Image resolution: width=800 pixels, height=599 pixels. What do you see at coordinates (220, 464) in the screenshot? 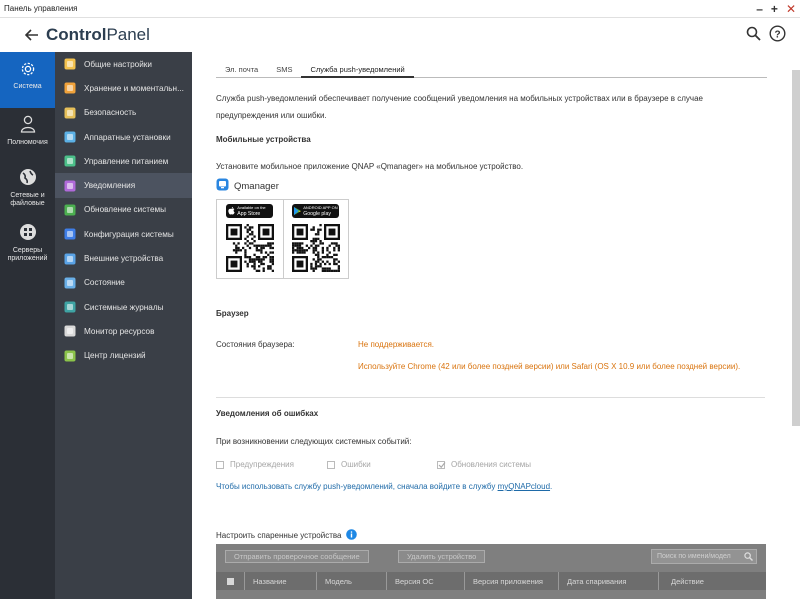
I see `checkbox-warnings-box` at bounding box center [220, 464].